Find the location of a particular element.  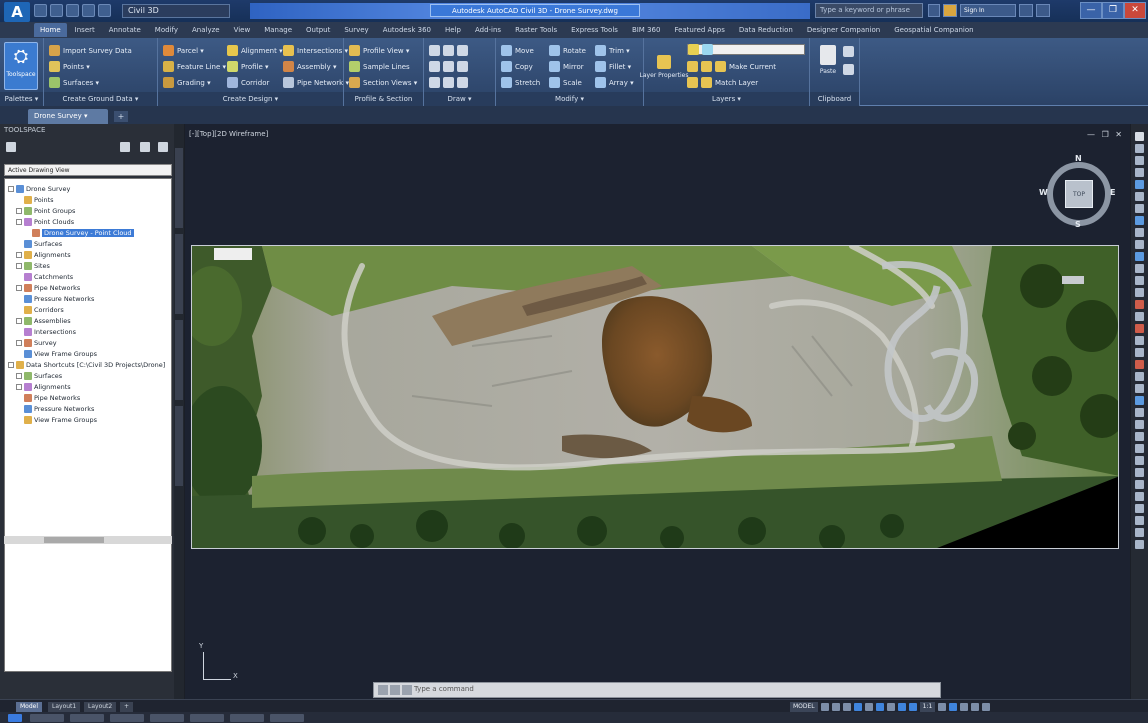

tool-n-icon is located at coordinates (1139, 352).